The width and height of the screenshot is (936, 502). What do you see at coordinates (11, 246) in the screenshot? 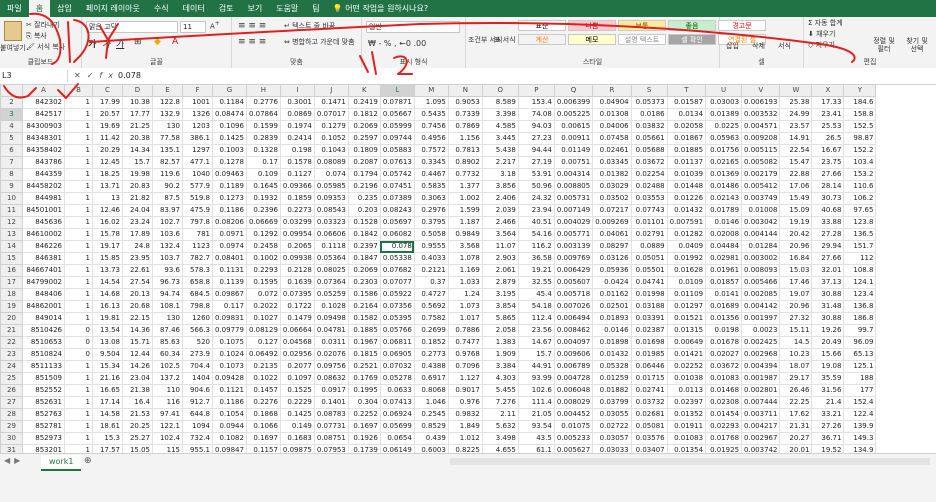
I see `row-header: 14` at bounding box center [11, 246].